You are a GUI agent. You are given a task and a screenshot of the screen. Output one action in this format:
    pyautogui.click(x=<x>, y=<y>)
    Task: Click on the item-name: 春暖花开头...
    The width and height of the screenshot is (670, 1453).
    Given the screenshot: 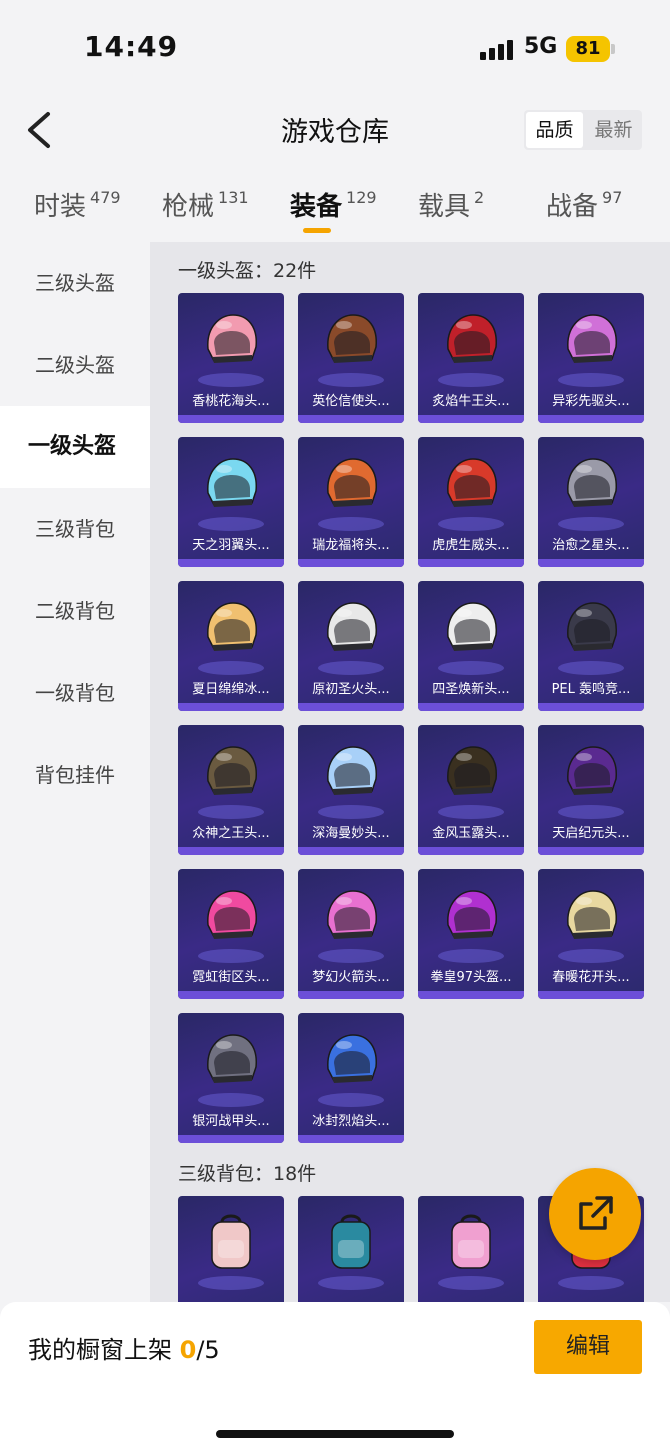 What is the action you would take?
    pyautogui.click(x=591, y=977)
    